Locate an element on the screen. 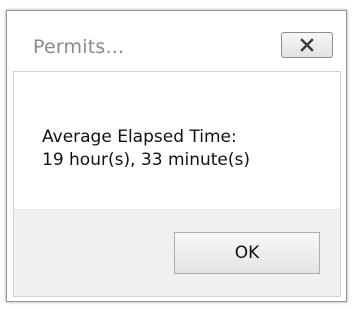 Image resolution: width=355 pixels, height=310 pixels. close-button is located at coordinates (307, 45).